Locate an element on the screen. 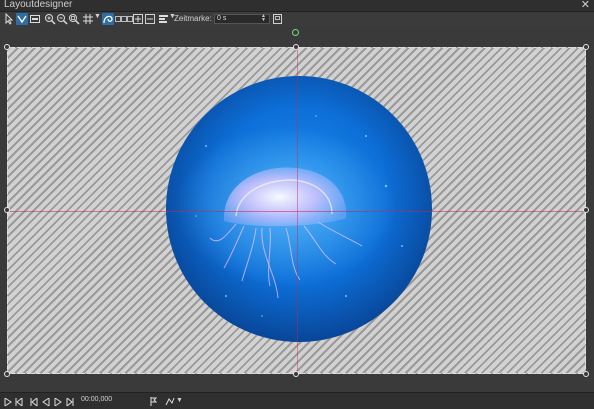 This screenshot has height=409, width=594. zoom-fit-icon is located at coordinates (74, 19).